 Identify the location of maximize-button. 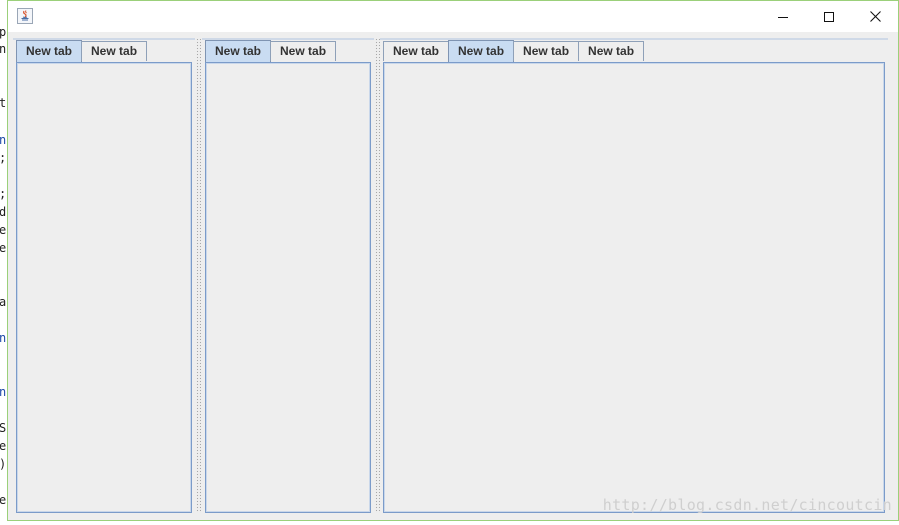
(829, 16).